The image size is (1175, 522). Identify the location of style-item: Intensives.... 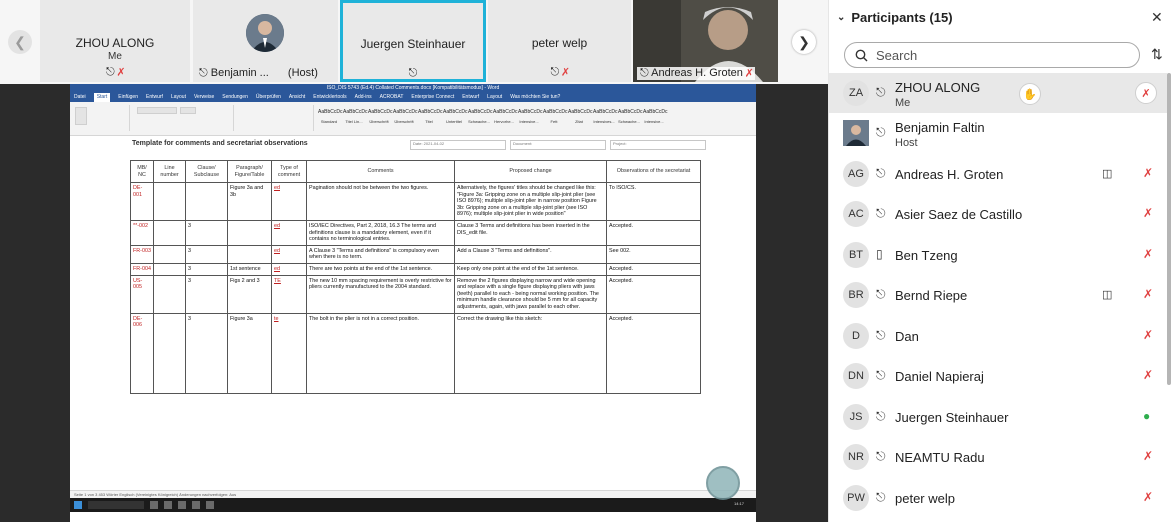
(604, 116).